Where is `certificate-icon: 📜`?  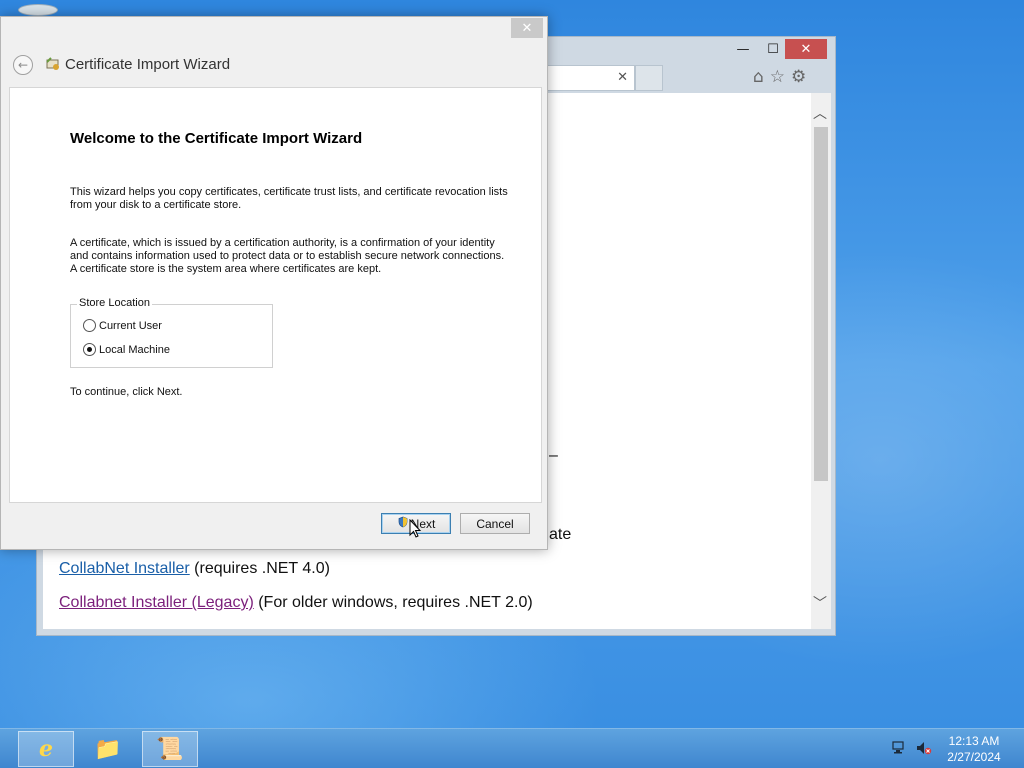
certificate-icon: 📜 is located at coordinates (170, 749).